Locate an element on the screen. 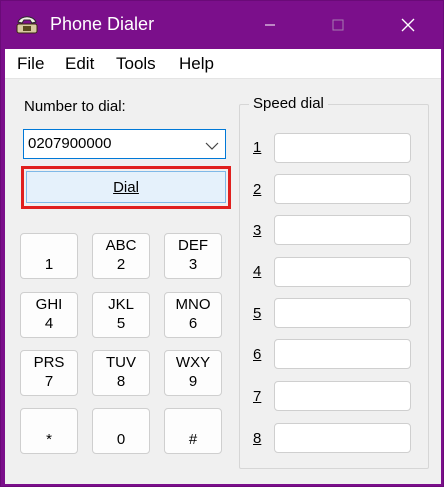 This screenshot has width=444, height=487. key-6: MNO 6 is located at coordinates (193, 315).